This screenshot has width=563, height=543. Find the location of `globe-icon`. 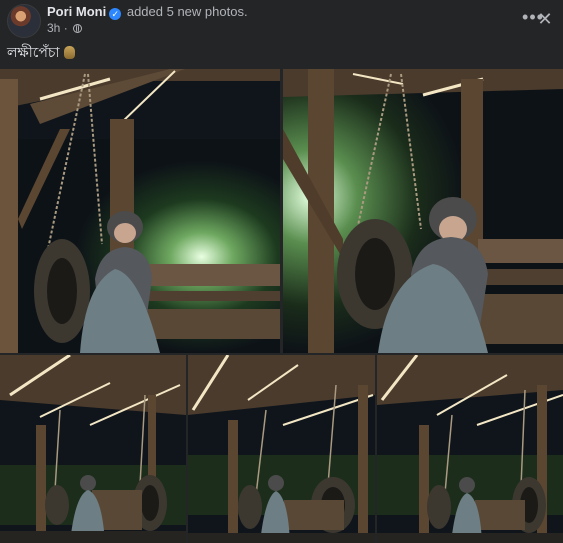

globe-icon is located at coordinates (78, 28).